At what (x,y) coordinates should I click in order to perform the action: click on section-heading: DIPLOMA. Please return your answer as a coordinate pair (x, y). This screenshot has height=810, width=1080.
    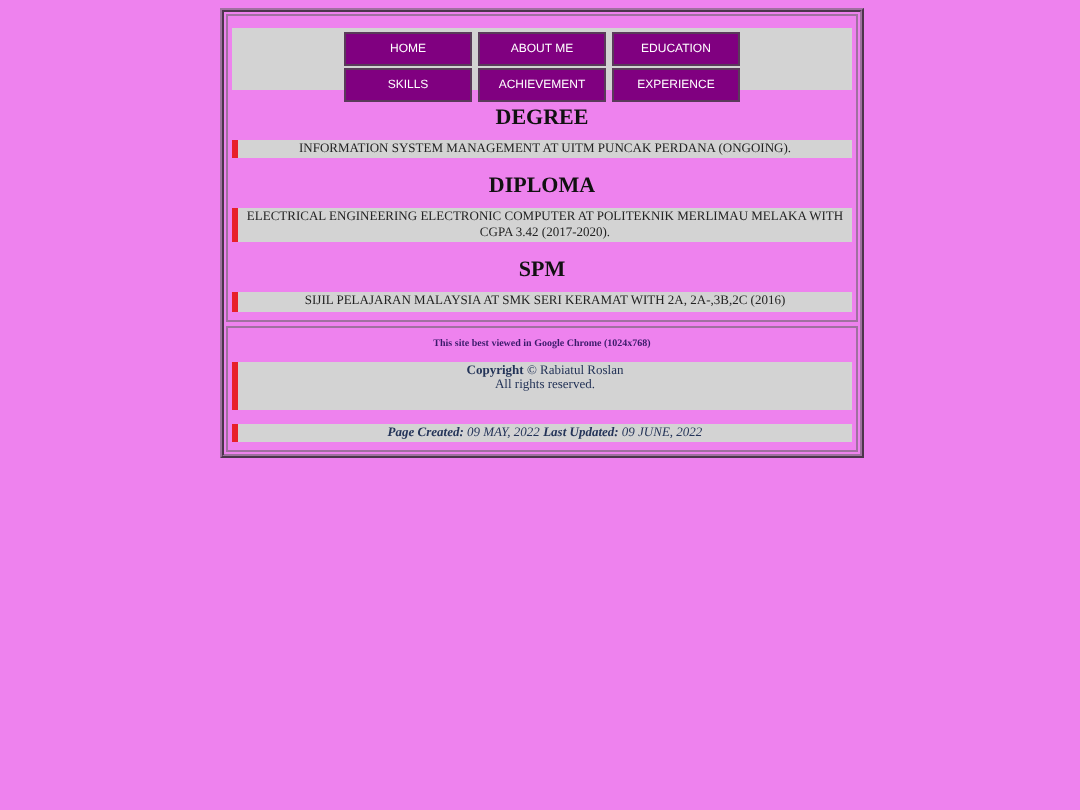
    Looking at the image, I should click on (542, 186).